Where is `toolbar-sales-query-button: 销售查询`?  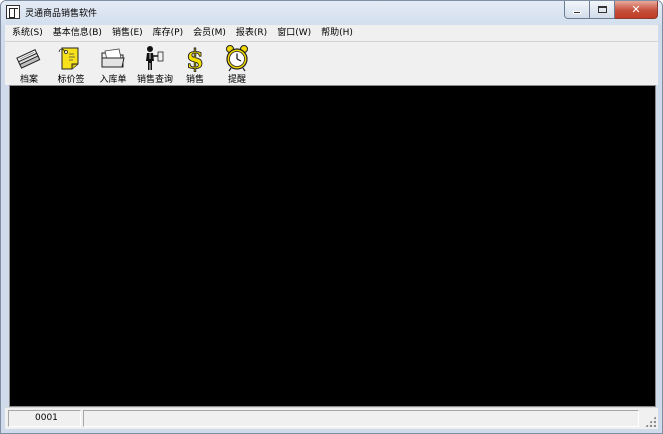
toolbar-sales-query-button: 销售查询 is located at coordinates (155, 64).